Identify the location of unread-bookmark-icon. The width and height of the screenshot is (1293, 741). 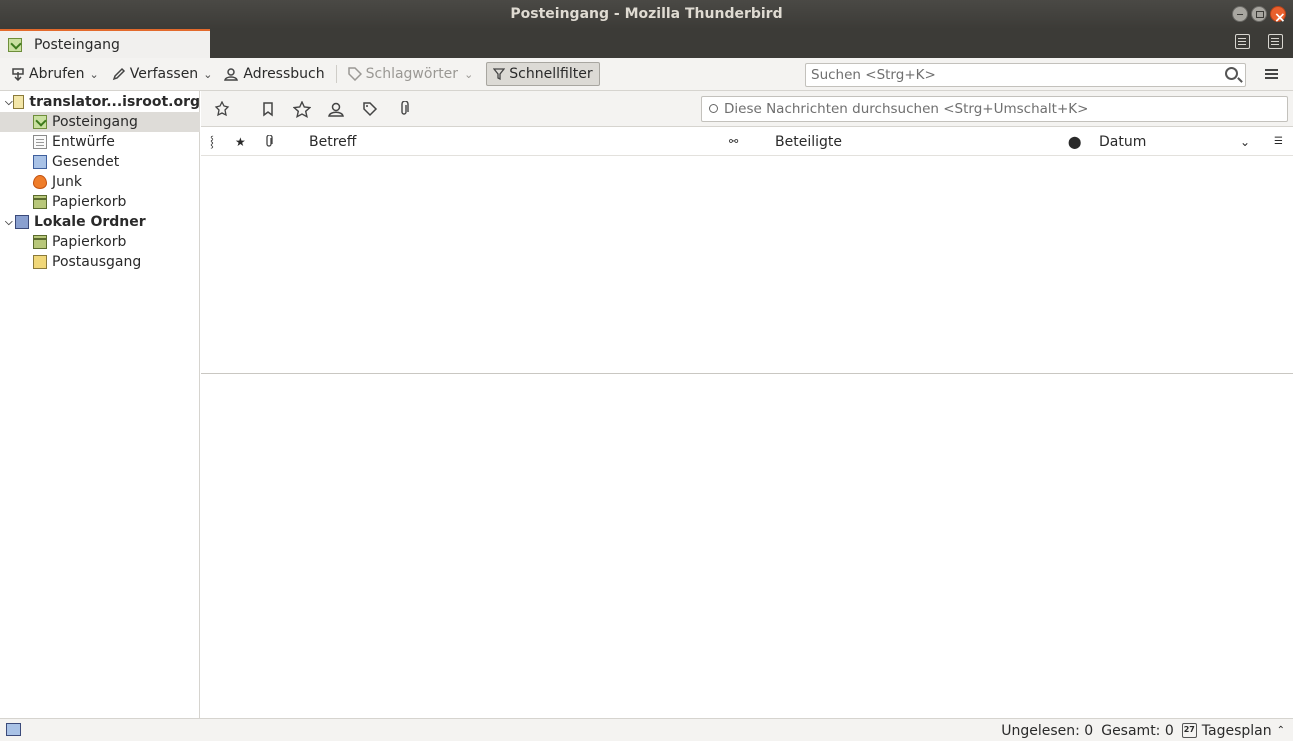
(268, 110).